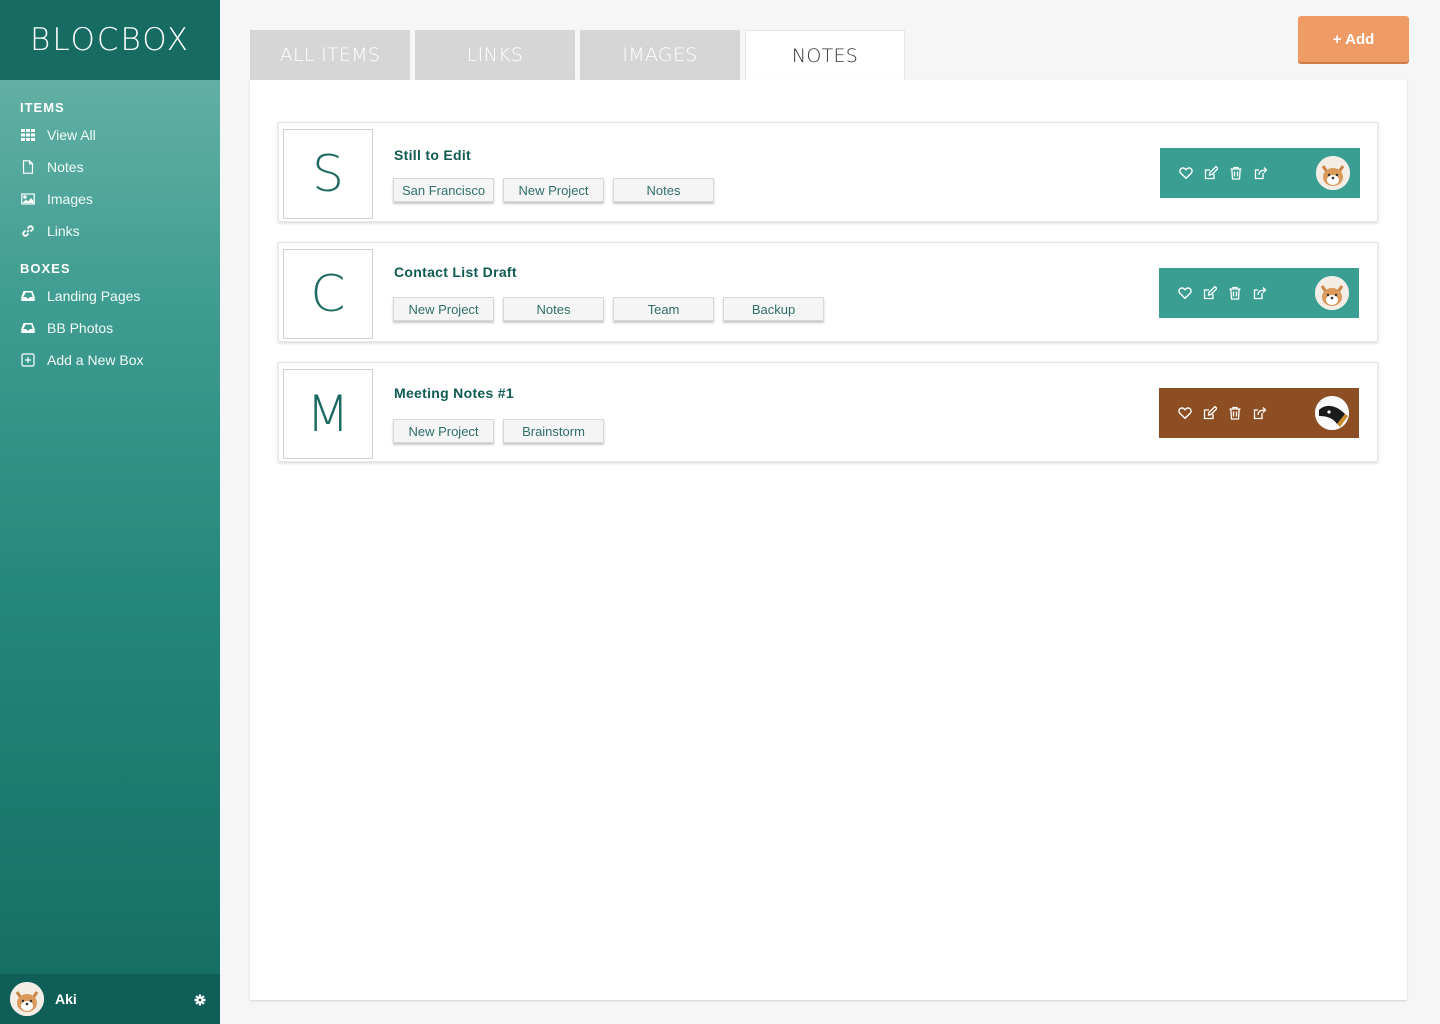  What do you see at coordinates (773, 309) in the screenshot?
I see `tag: Backup` at bounding box center [773, 309].